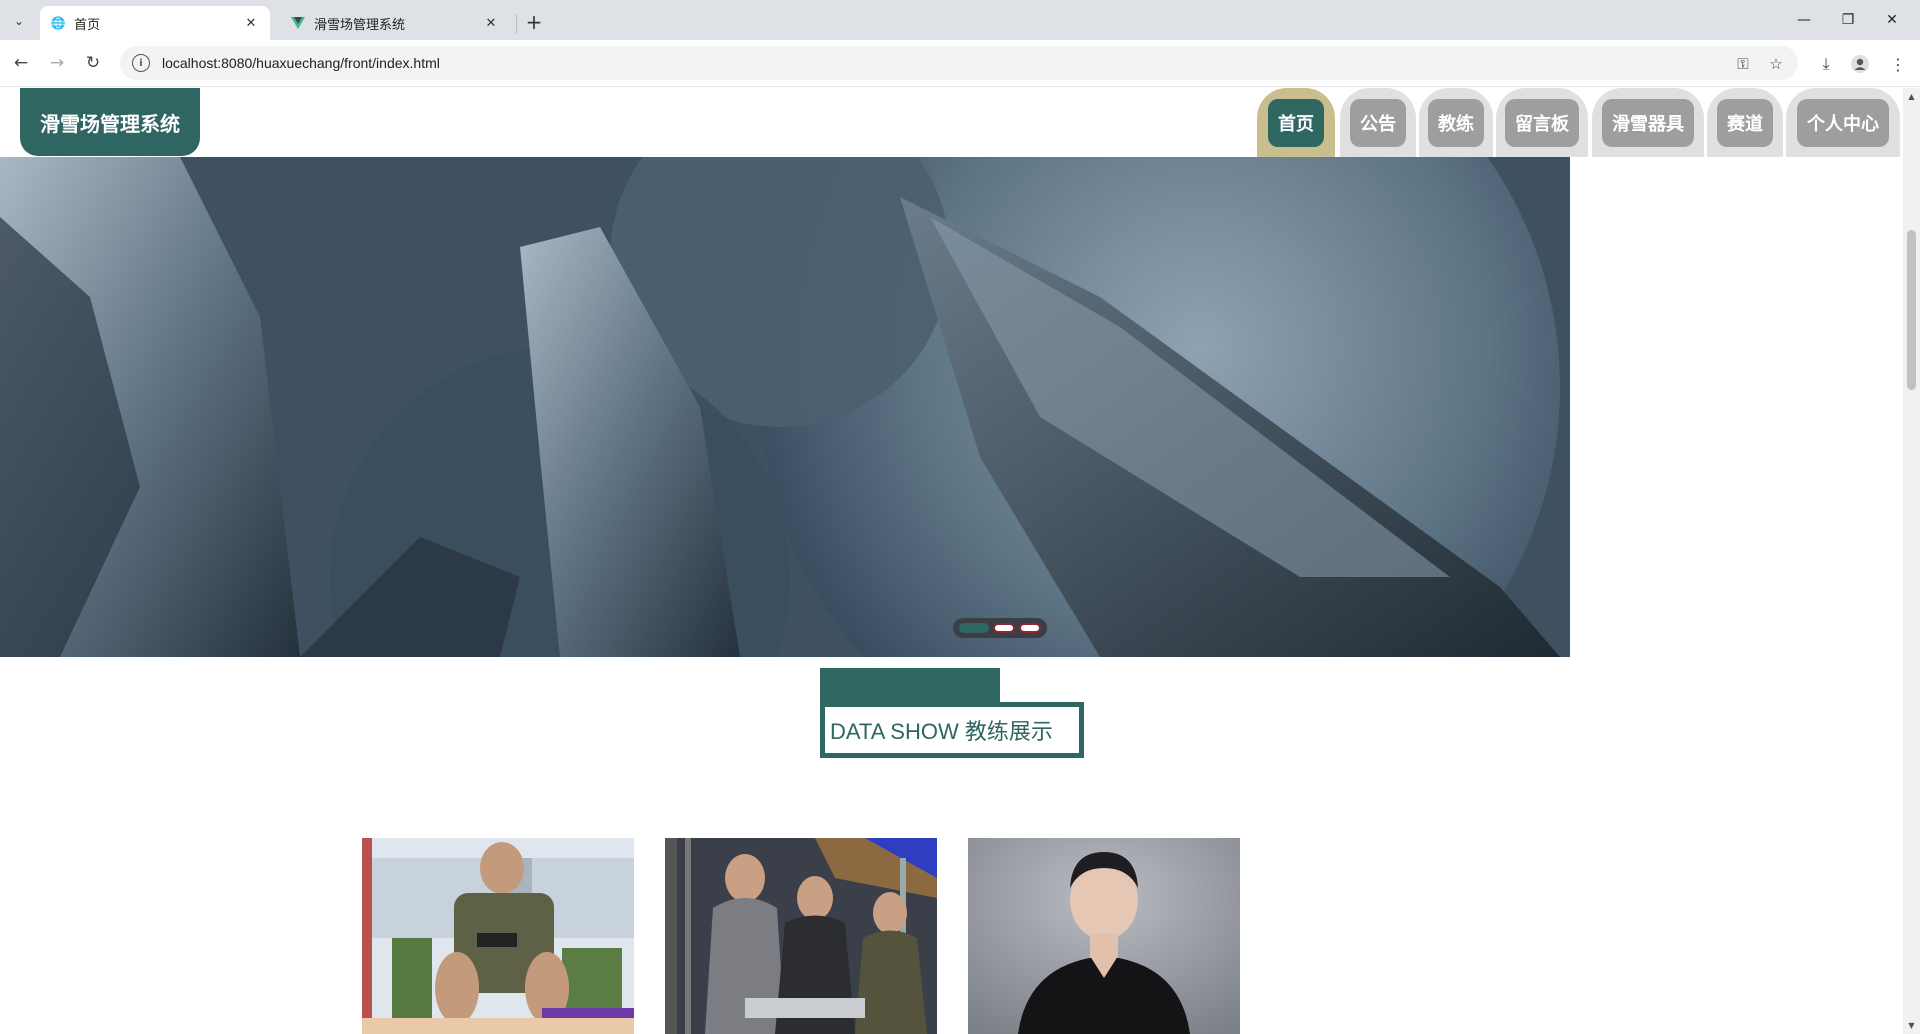  I want to click on scrollbar-thumb, so click(1911, 310).